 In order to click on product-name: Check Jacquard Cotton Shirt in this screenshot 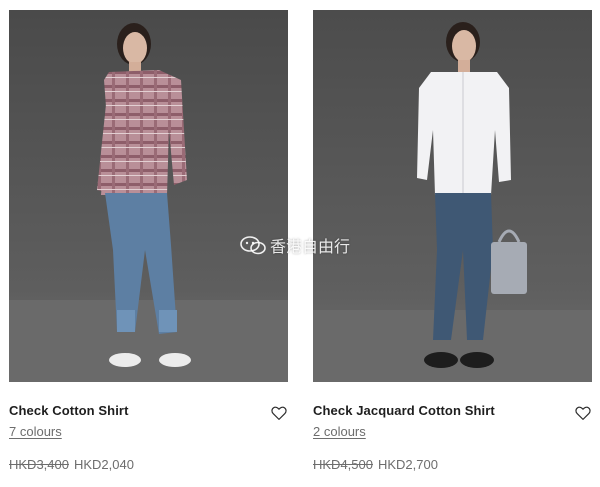, I will do `click(404, 410)`.